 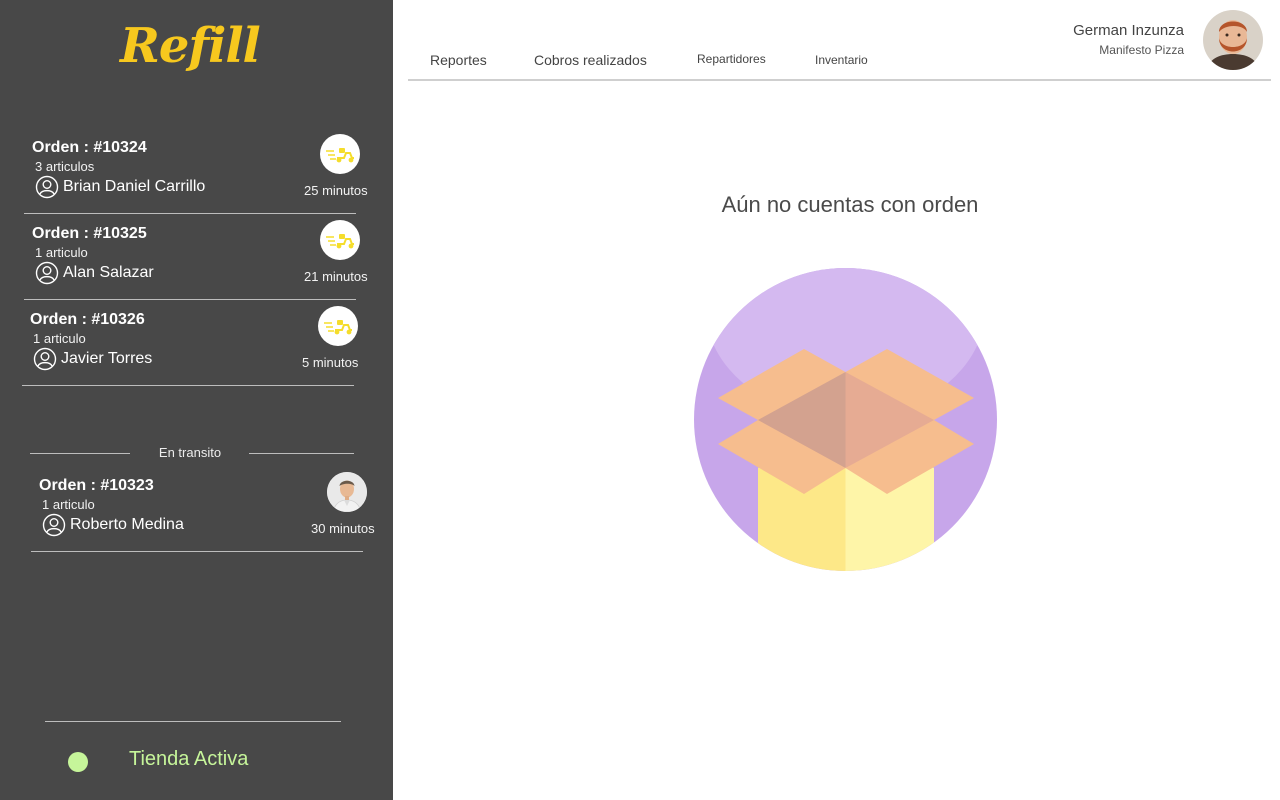 I want to click on customer-name: Roberto Medina, so click(x=127, y=524).